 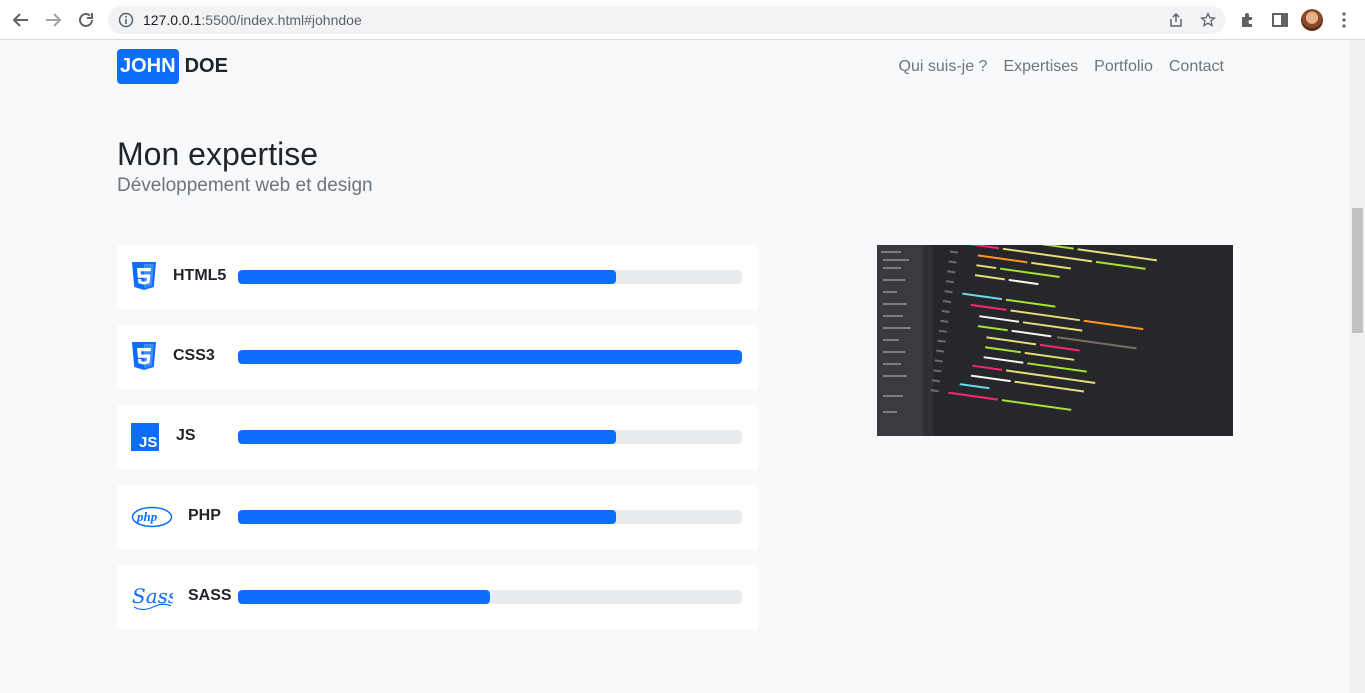 What do you see at coordinates (1248, 20) in the screenshot?
I see `extensions-icon` at bounding box center [1248, 20].